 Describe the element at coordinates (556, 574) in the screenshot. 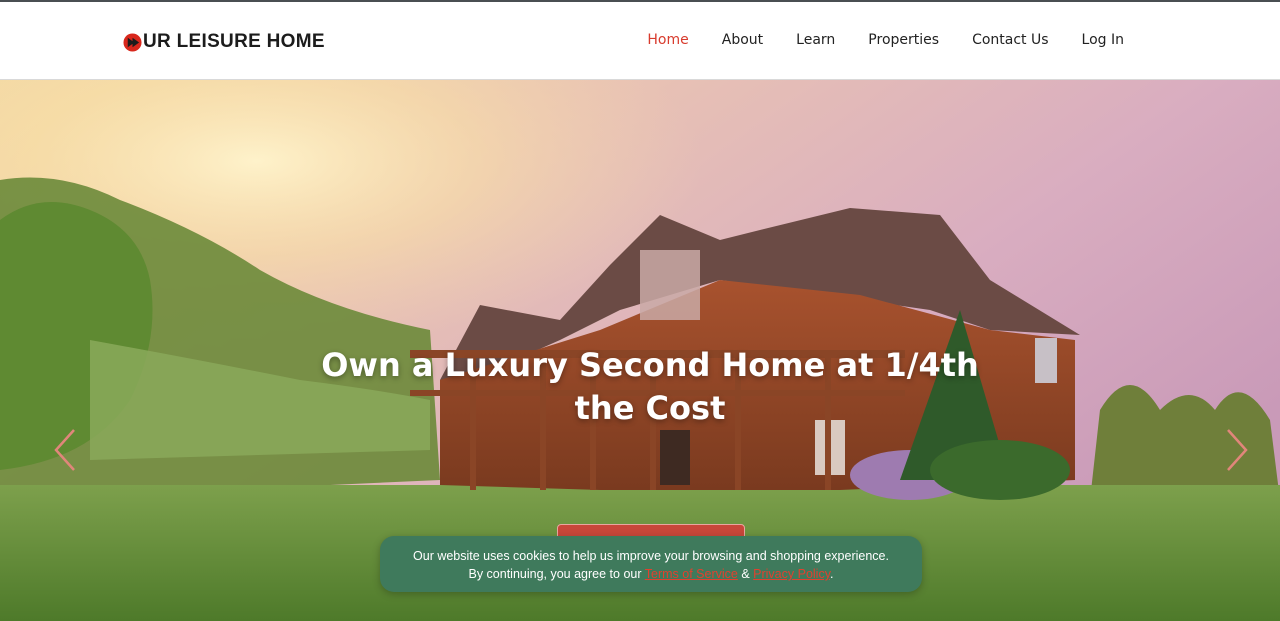

I see `cookie-line2-prefix: By continuing, you agree to our` at that location.